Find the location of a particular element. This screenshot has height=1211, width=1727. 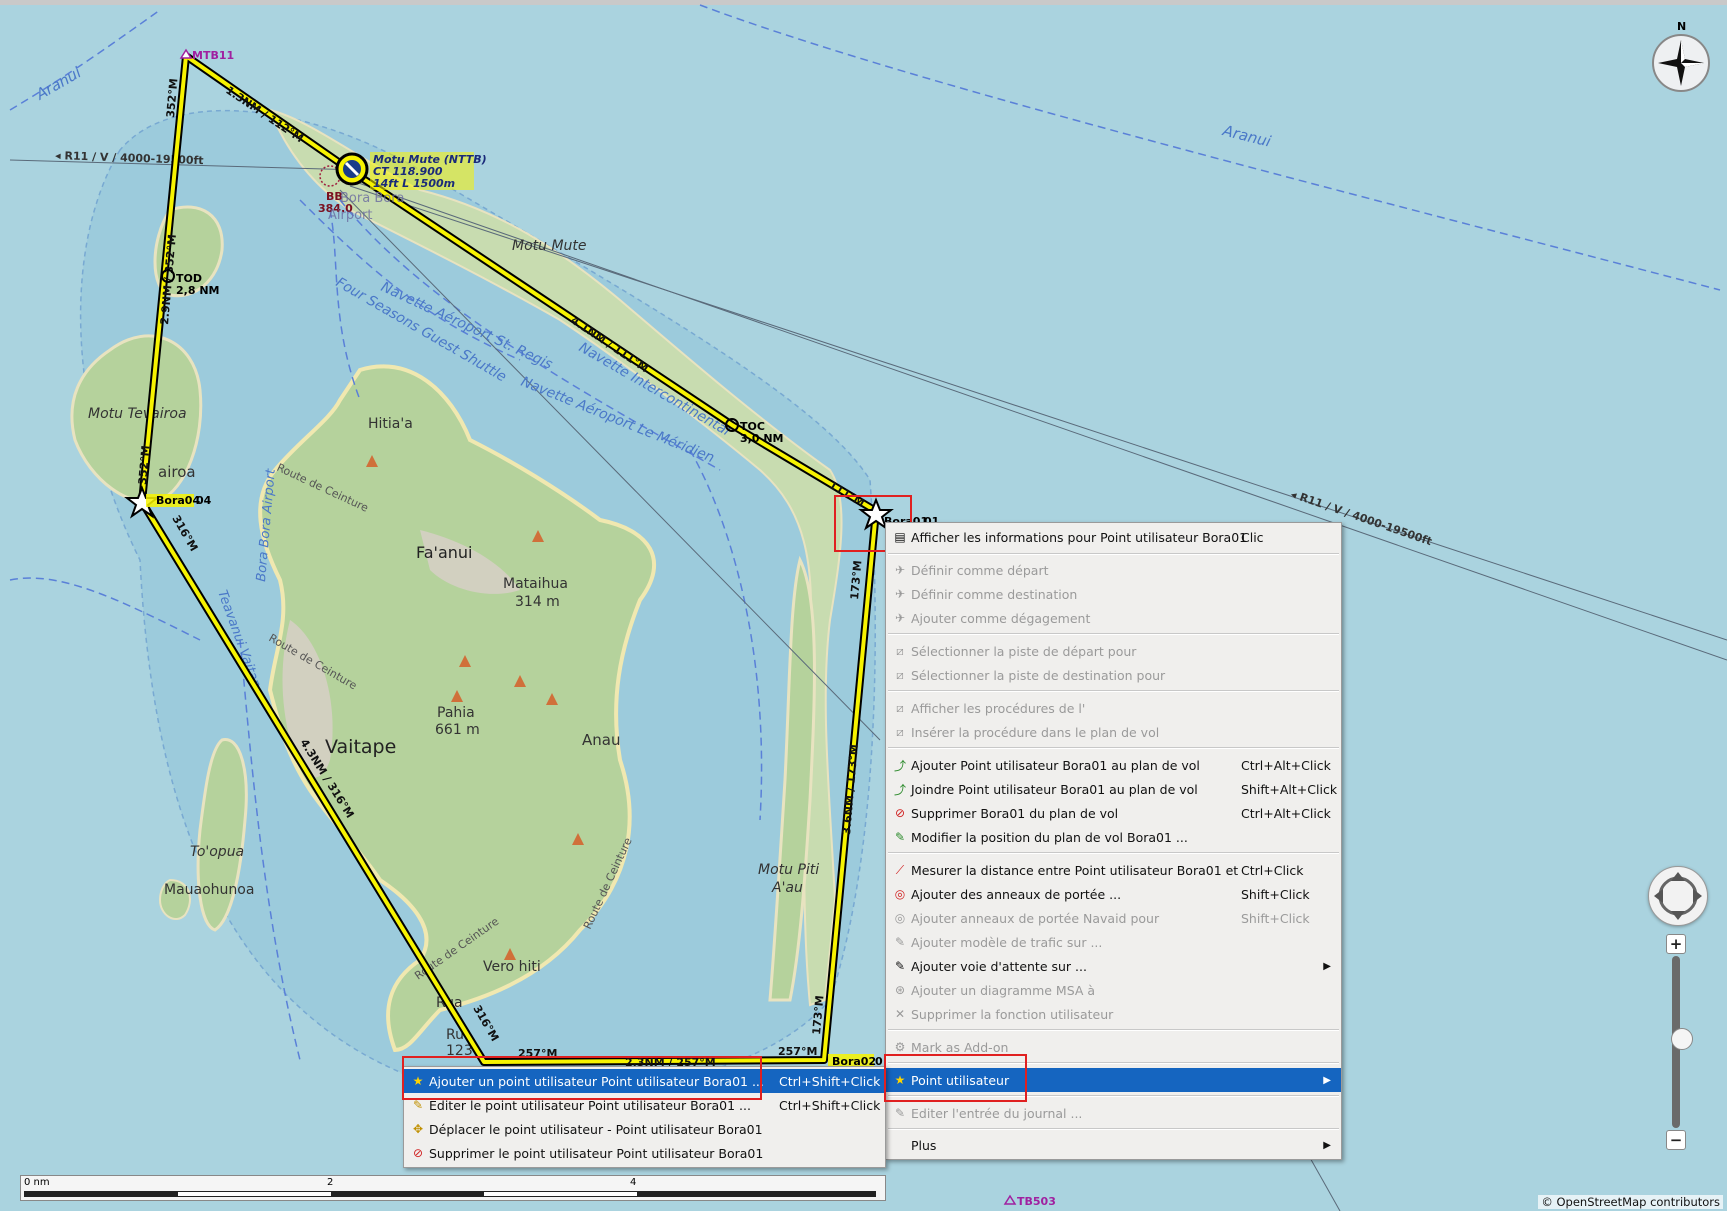

place-label-ru-elev: 123 is located at coordinates (459, 1051).